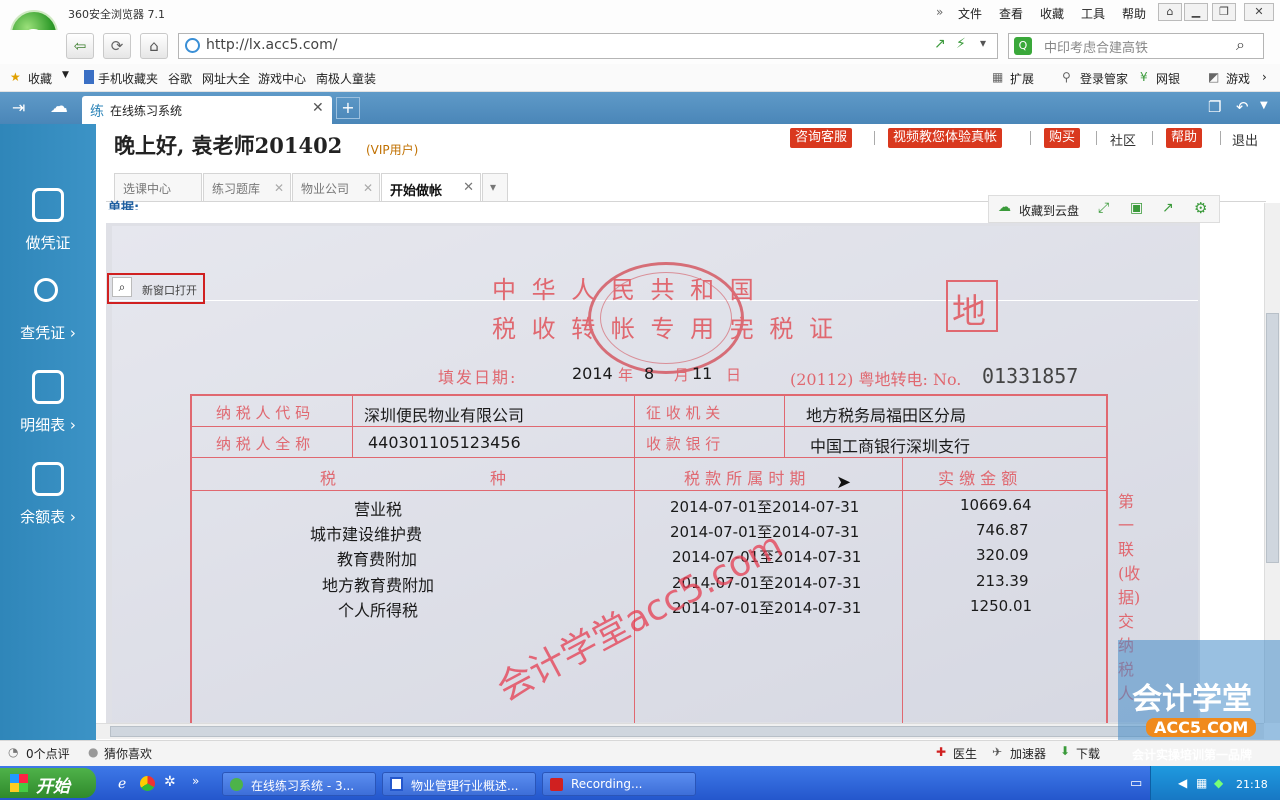 Image resolution: width=1280 pixels, height=800 pixels. Describe the element at coordinates (1245, 139) in the screenshot. I see `logout-link: 退出` at that location.